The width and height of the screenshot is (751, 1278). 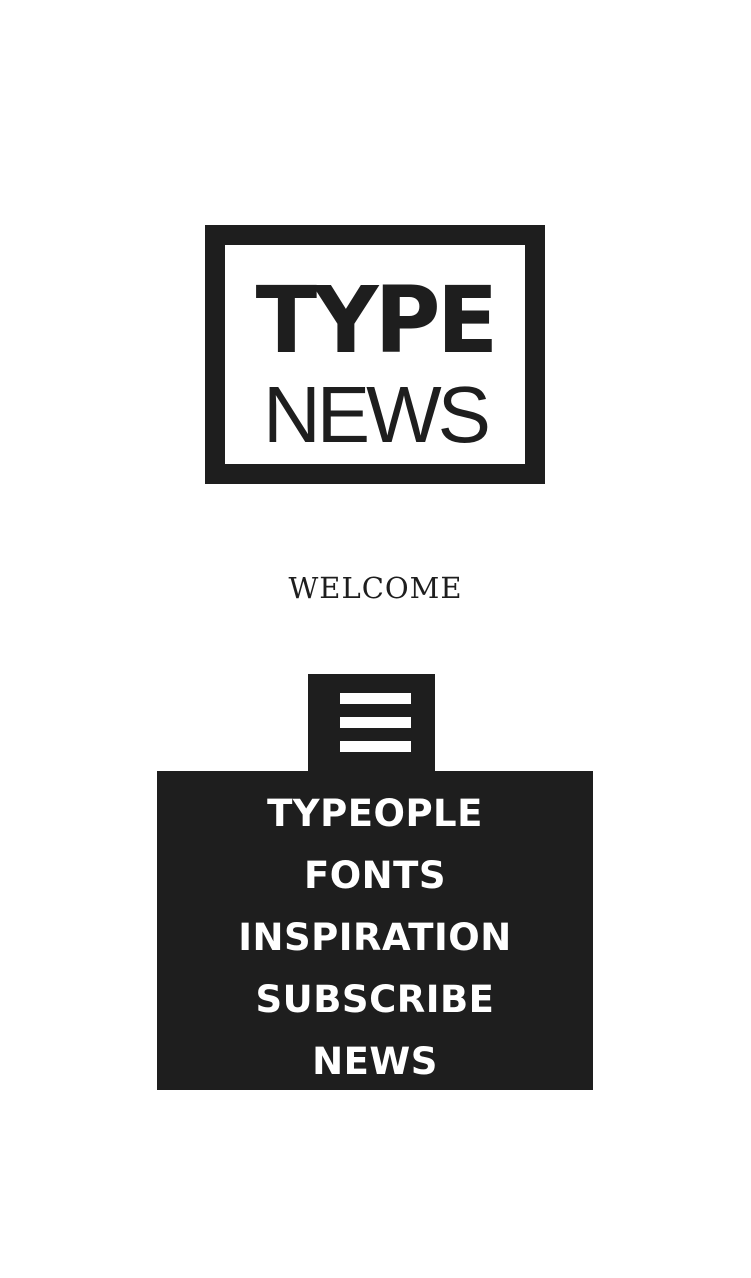 I want to click on menu-item-fonts: FONTS, so click(x=375, y=876).